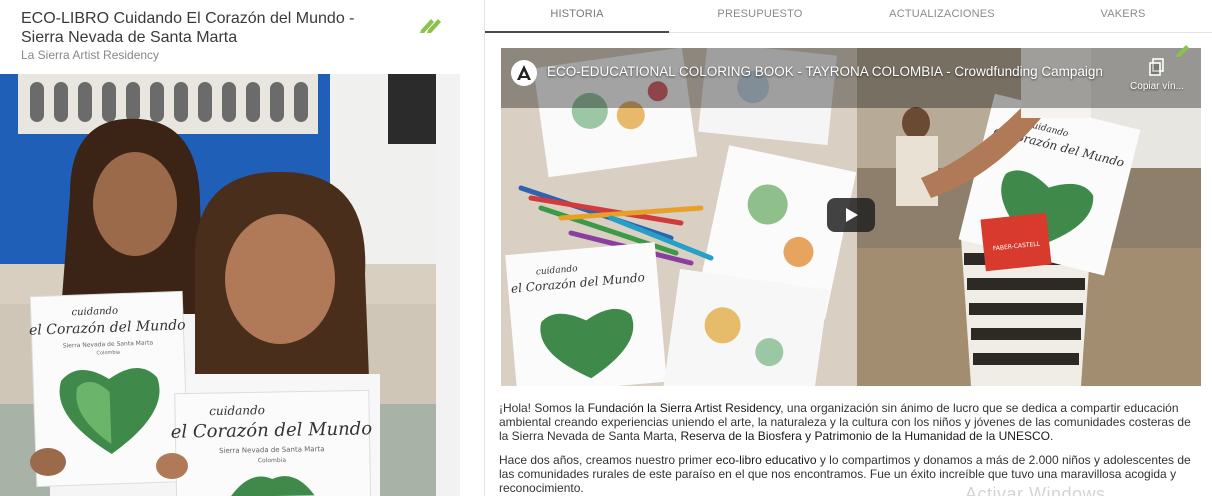 This screenshot has height=496, width=1212. Describe the element at coordinates (237, 410) in the screenshot. I see `book-cover-line1-b: cuidando` at that location.